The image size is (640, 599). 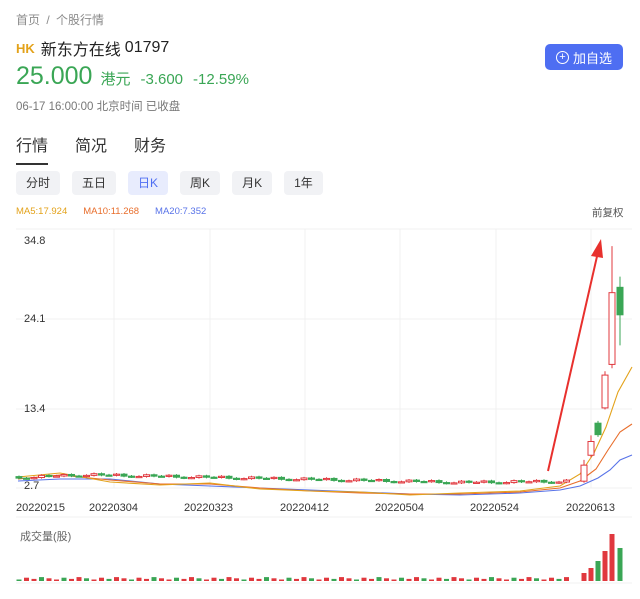 What do you see at coordinates (150, 148) in the screenshot?
I see `tab-finance: 财务` at bounding box center [150, 148].